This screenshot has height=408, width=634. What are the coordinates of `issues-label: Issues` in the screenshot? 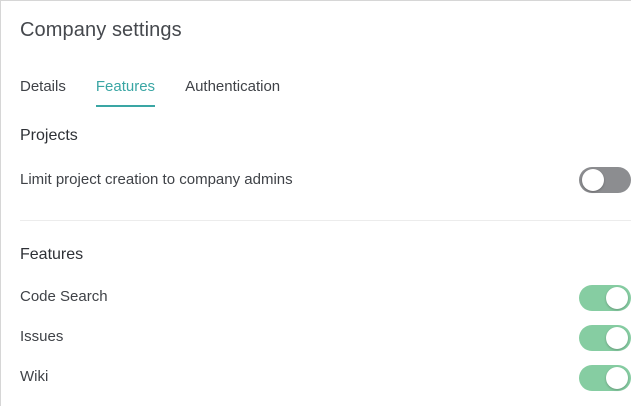 It's located at (42, 336).